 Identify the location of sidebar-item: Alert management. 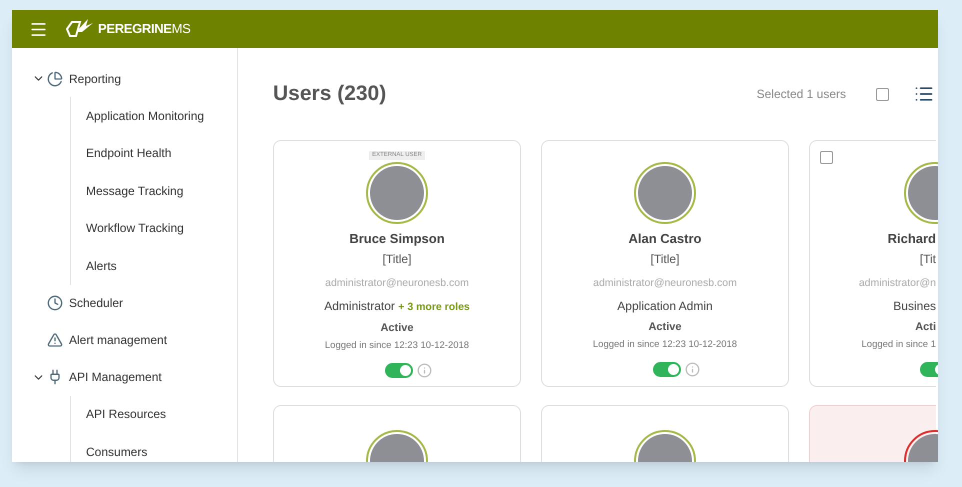
(118, 340).